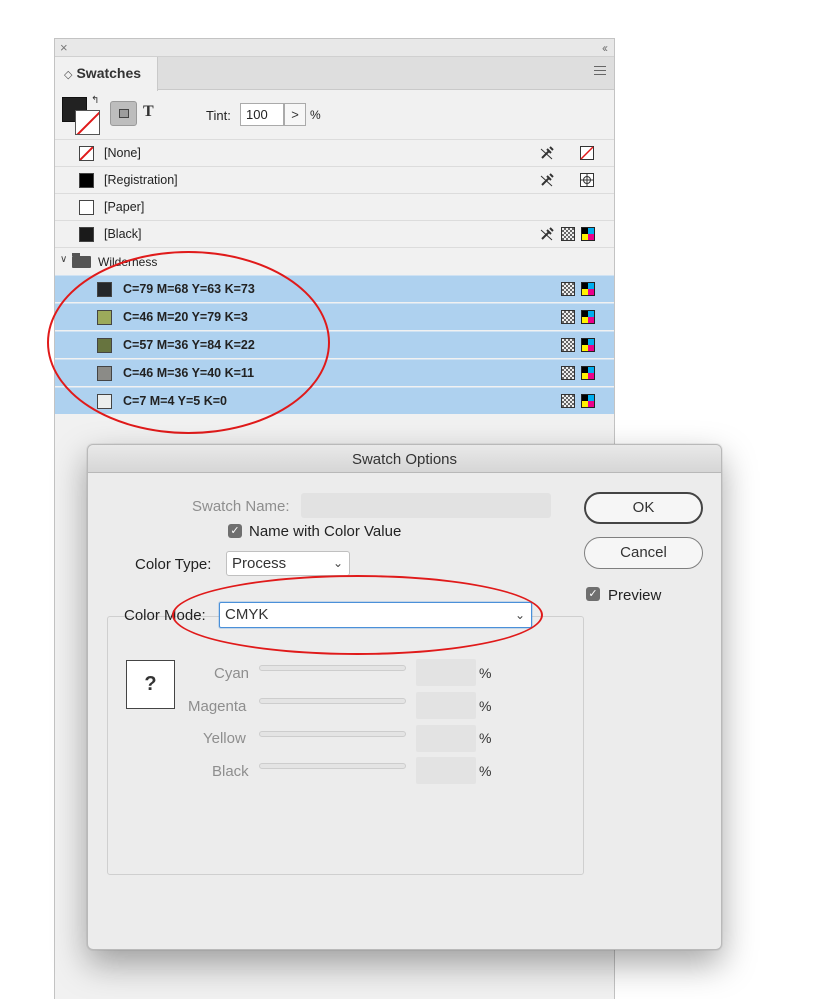 Image resolution: width=828 pixels, height=999 pixels. Describe the element at coordinates (334, 233) in the screenshot. I see `swatch-row-black: [Black]` at that location.